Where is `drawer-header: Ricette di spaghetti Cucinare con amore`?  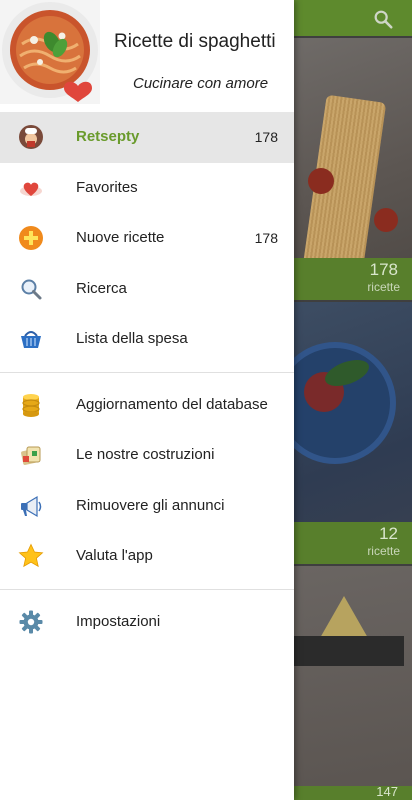
drawer-header: Ricette di spaghetti Cucinare con amore is located at coordinates (147, 56).